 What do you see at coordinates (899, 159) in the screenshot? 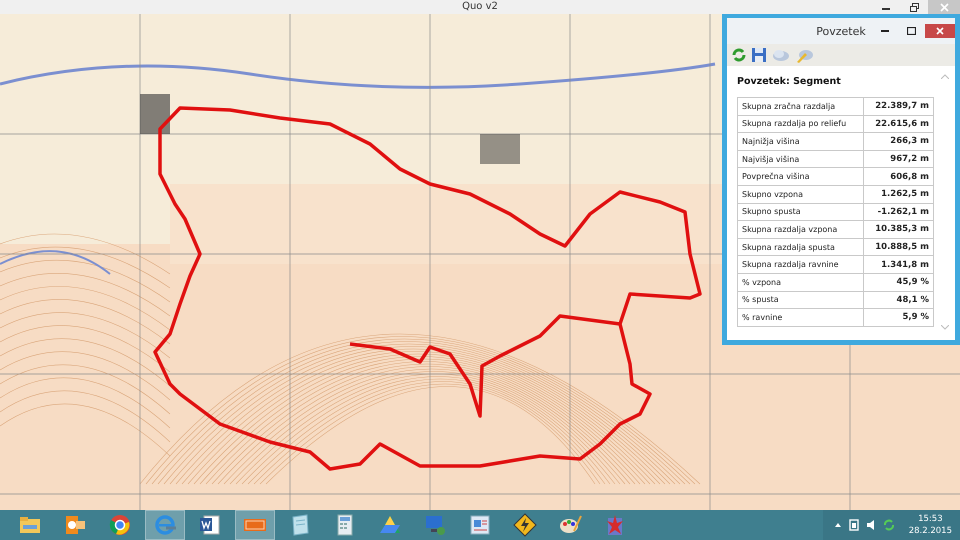
I see `stat-value: 967,2 m` at bounding box center [899, 159].